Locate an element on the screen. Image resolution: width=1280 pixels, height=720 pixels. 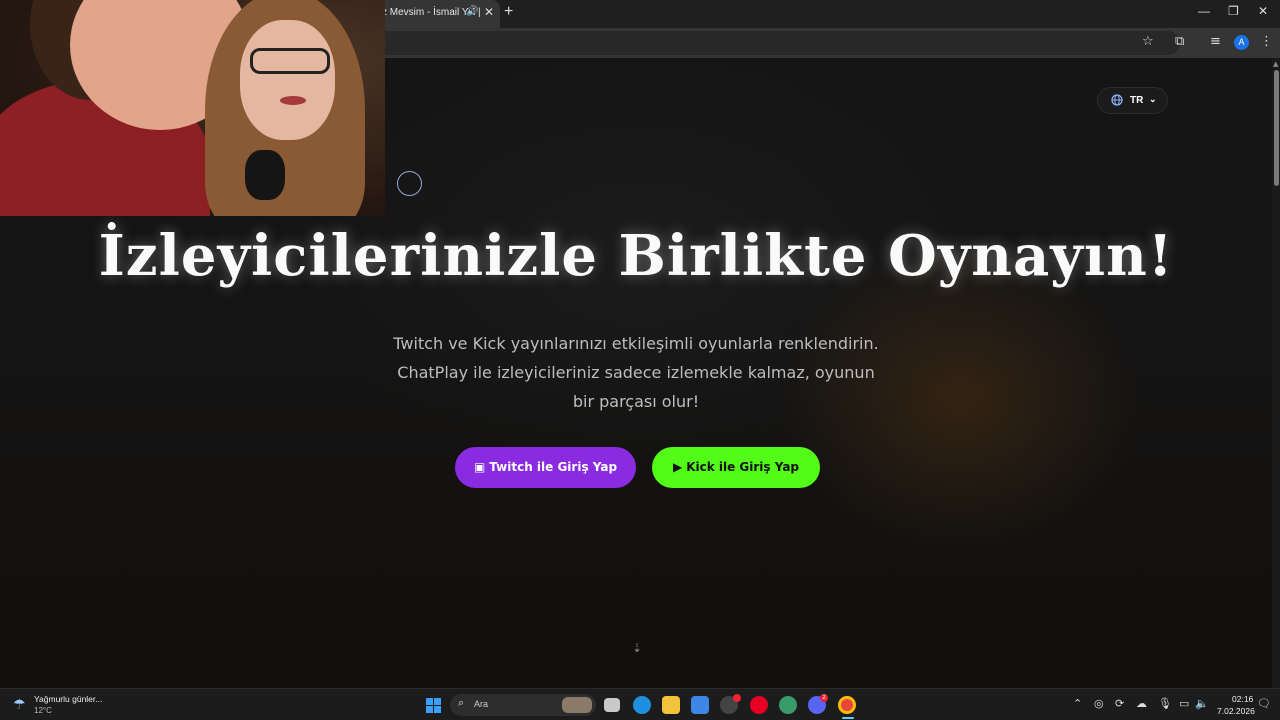
language-selector: TR ⌄ is located at coordinates (1132, 100).